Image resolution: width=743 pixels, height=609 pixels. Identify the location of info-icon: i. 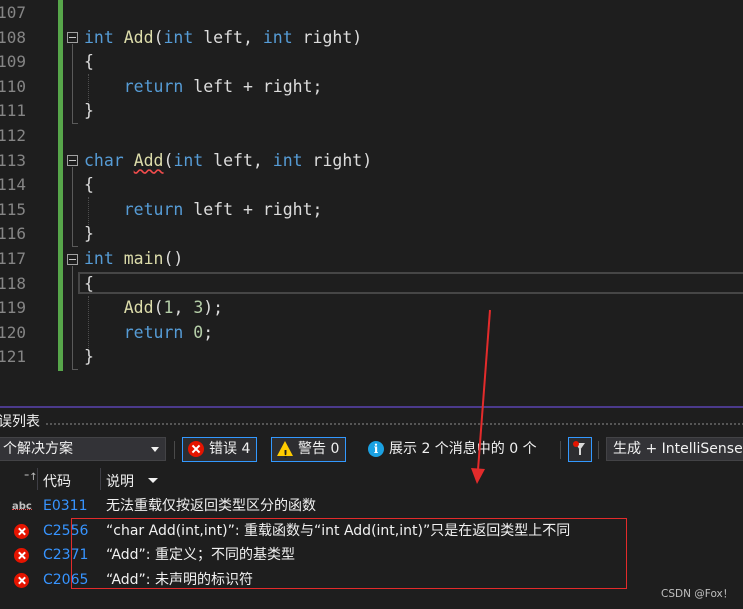
(376, 449).